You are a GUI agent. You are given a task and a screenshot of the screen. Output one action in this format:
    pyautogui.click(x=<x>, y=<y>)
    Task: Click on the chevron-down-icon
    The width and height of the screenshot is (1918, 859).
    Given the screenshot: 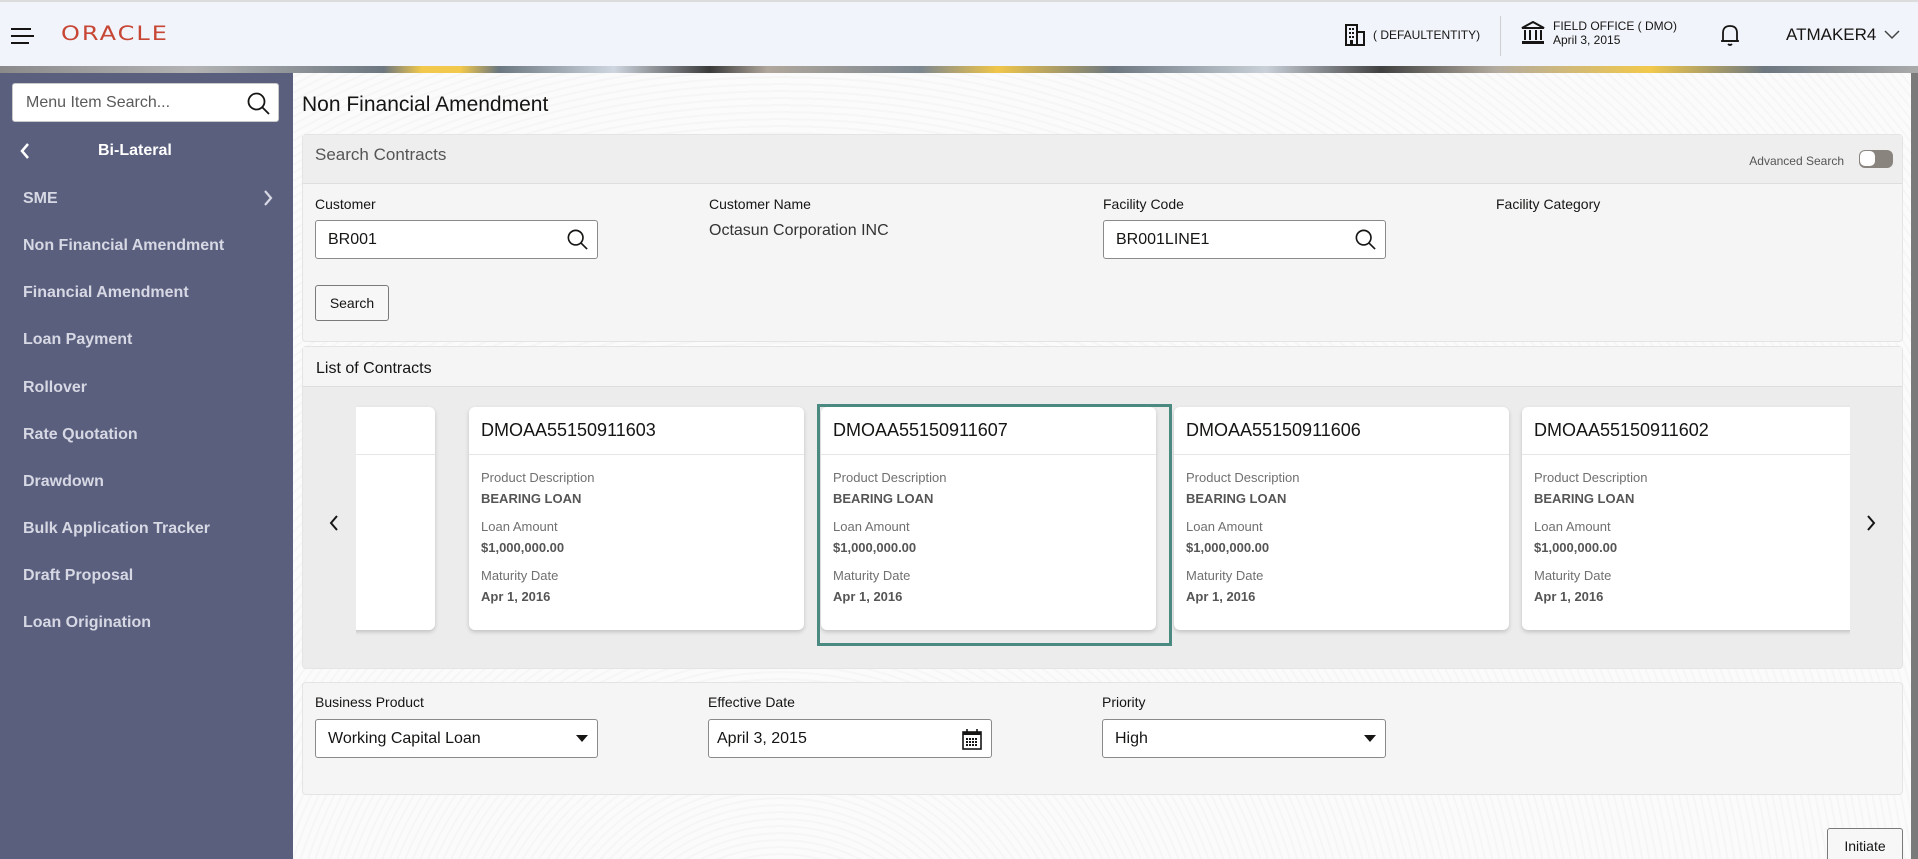 What is the action you would take?
    pyautogui.click(x=1892, y=35)
    